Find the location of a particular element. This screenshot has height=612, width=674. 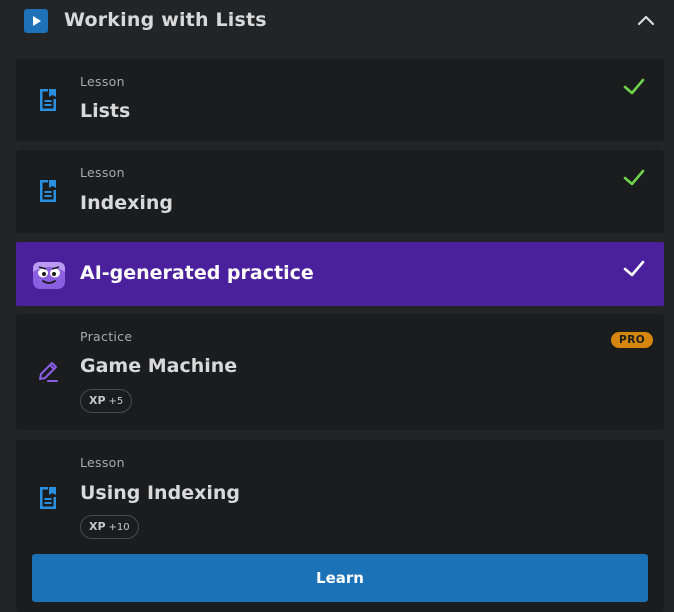

section-title: Working with Lists is located at coordinates (165, 20).